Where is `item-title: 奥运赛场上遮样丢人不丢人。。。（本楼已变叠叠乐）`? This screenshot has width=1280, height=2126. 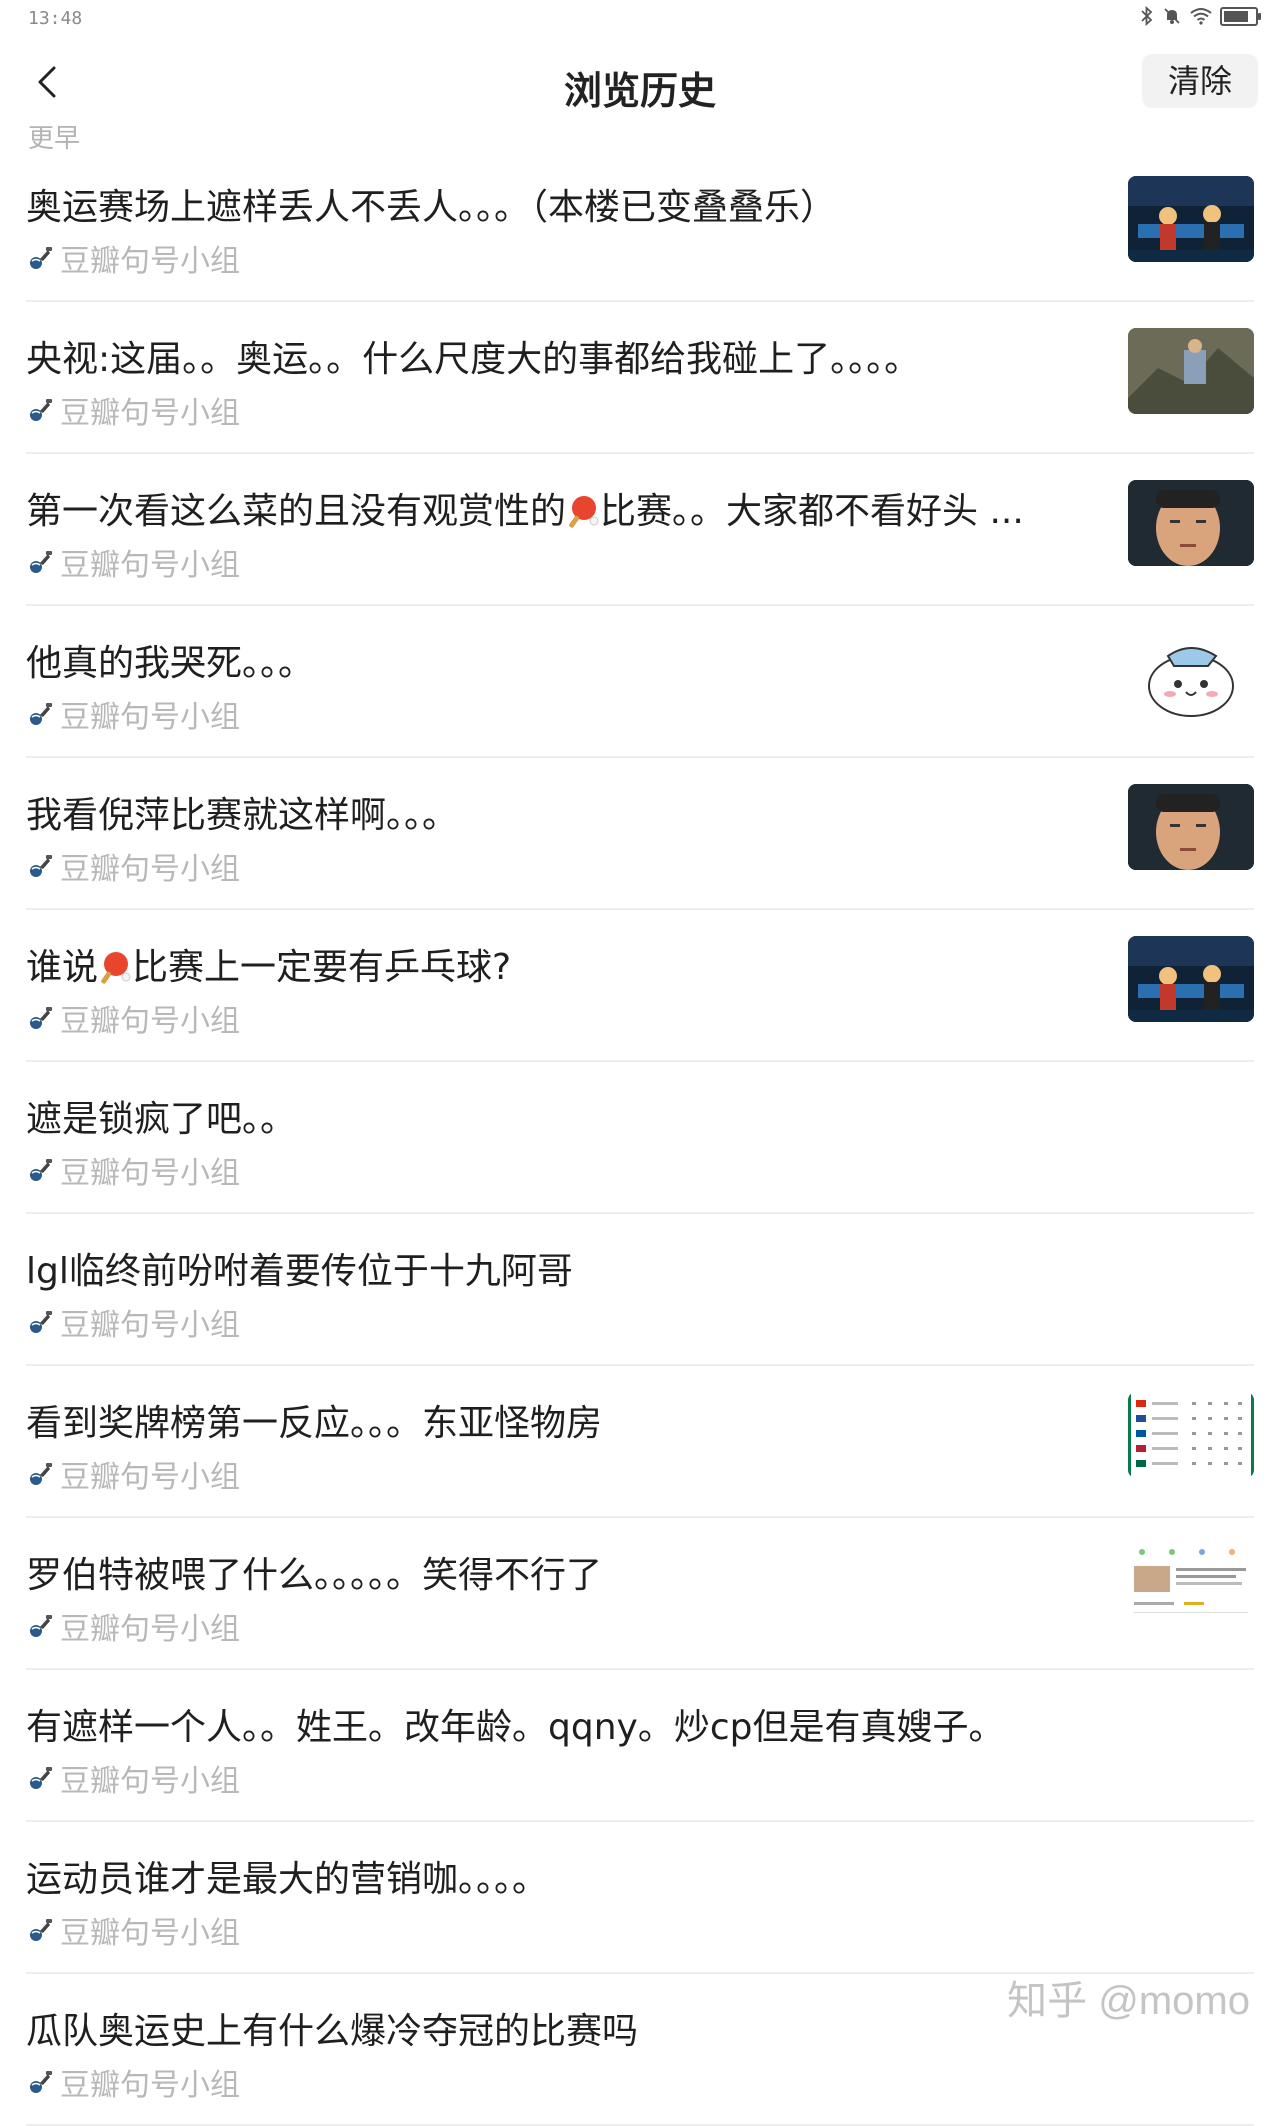
item-title: 奥运赛场上遮样丢人不丢人。。。（本楼已变叠叠乐） is located at coordinates (431, 207).